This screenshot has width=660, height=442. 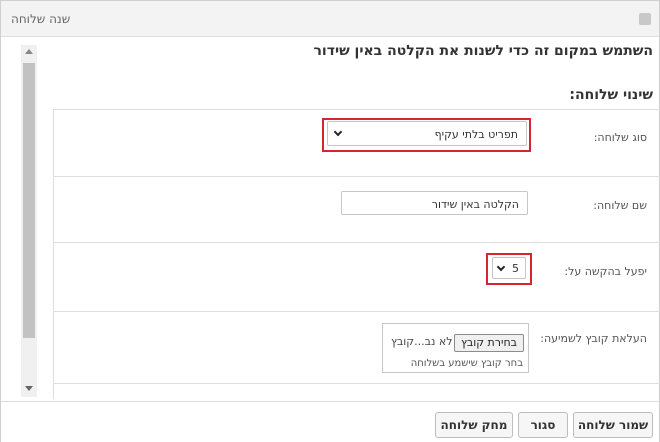 I want to click on choose-file-button: בחירת קובץ, so click(x=489, y=343).